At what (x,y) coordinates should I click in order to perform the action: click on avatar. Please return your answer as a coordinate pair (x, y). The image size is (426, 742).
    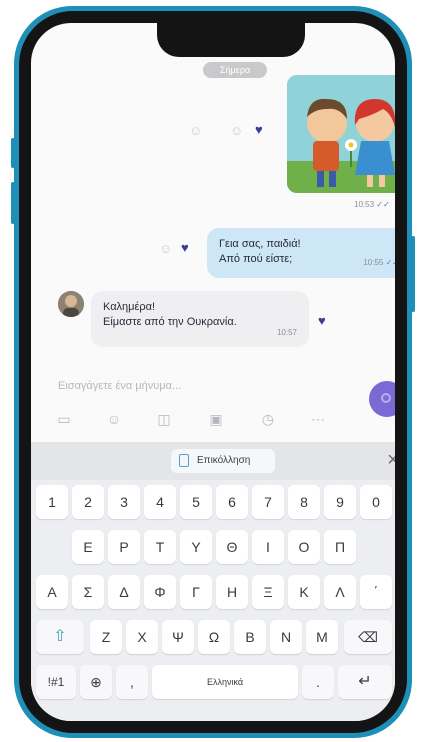
    Looking at the image, I should click on (71, 304).